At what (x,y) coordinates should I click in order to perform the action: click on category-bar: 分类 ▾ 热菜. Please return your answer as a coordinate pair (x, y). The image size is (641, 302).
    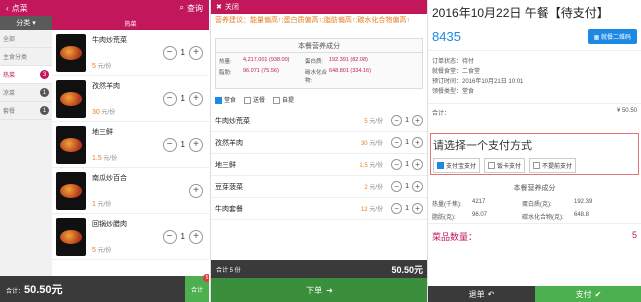
    Looking at the image, I should click on (104, 23).